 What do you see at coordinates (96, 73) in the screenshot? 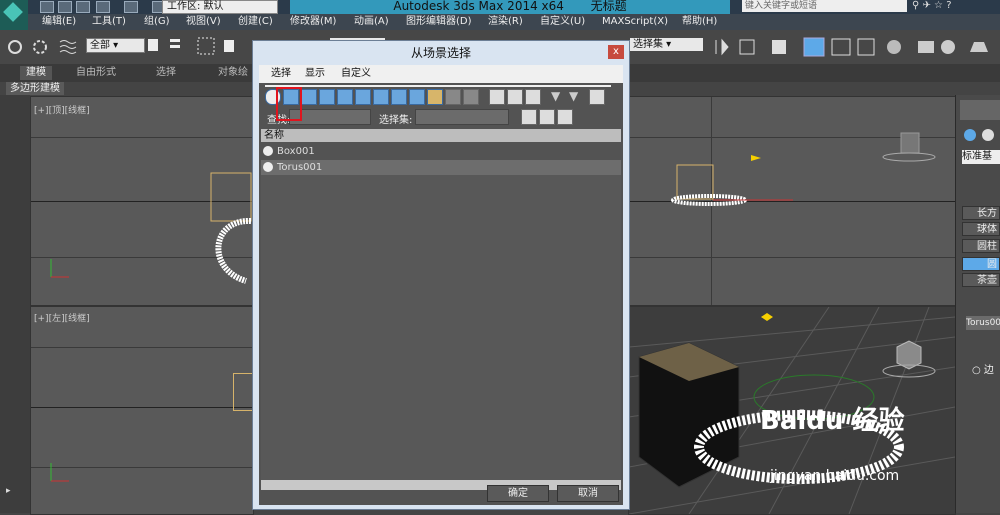
I see `ribbon-tab-freeform: 自由形式` at bounding box center [96, 73].